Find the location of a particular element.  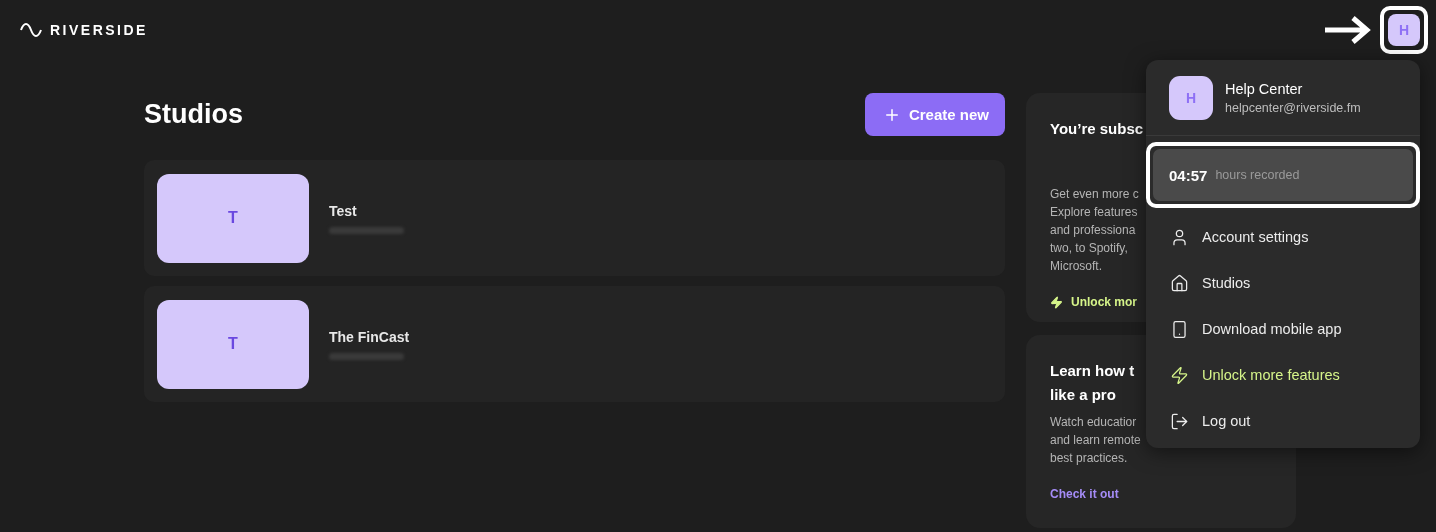

user-name: Help Center is located at coordinates (1264, 89).